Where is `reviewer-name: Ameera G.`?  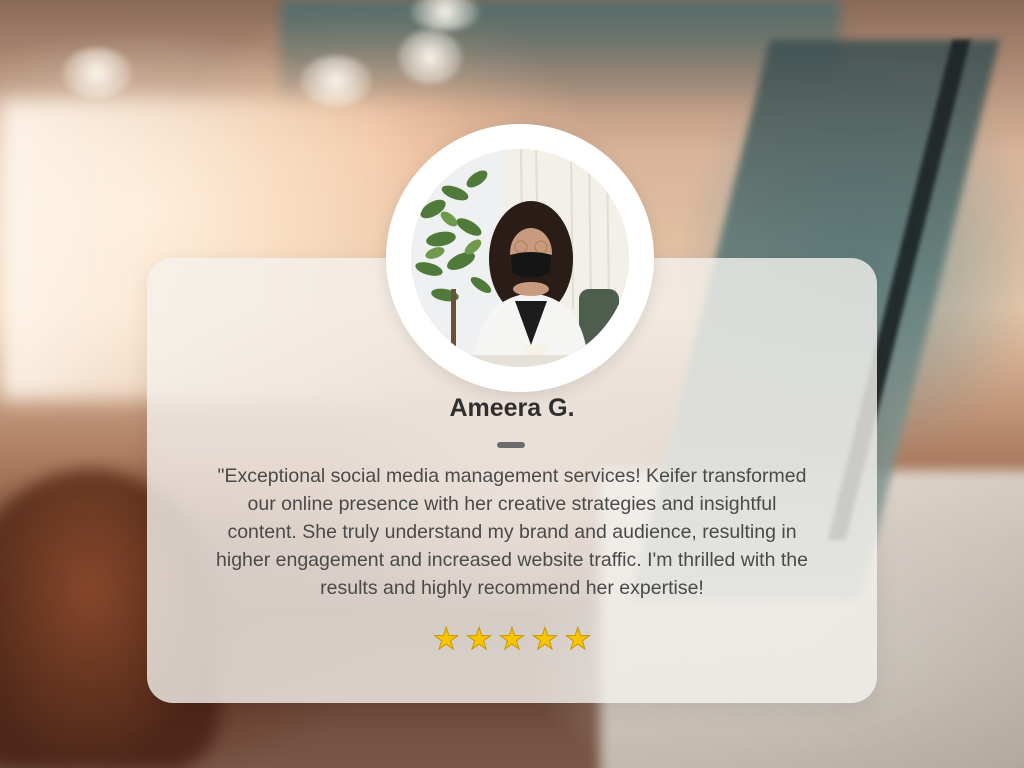
reviewer-name: Ameera G. is located at coordinates (512, 408).